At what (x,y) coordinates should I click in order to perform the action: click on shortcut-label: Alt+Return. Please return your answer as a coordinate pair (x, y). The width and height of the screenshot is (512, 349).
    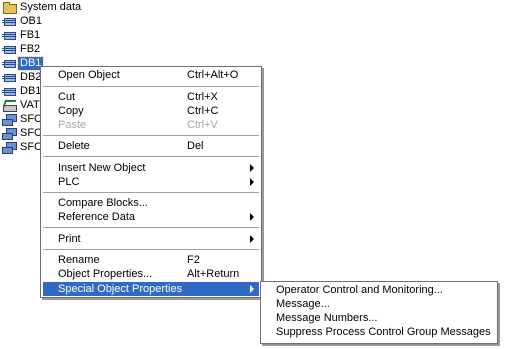
    Looking at the image, I should click on (213, 274).